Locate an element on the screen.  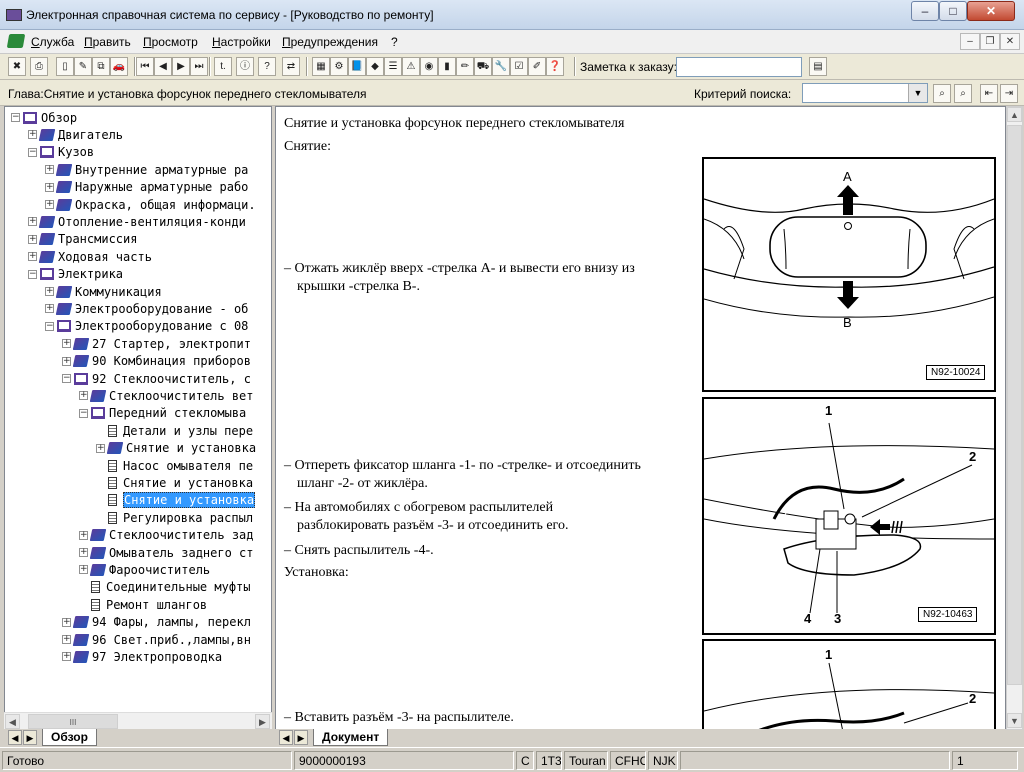
maximize-button: □ is located at coordinates (953, 11).